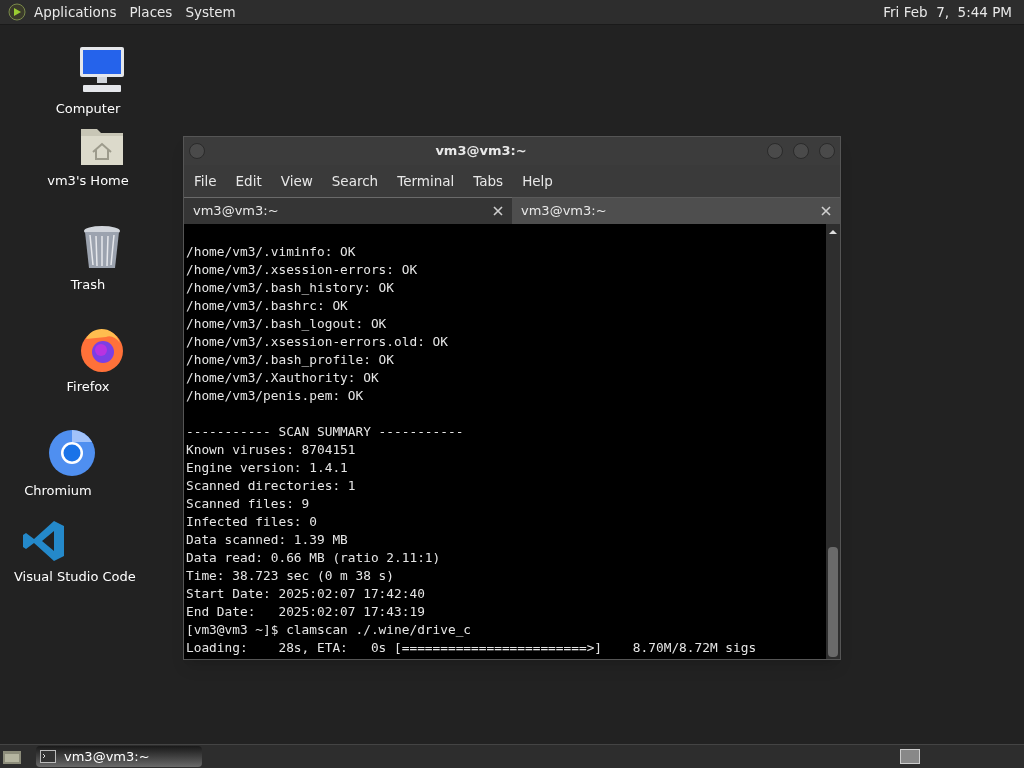  Describe the element at coordinates (833, 441) in the screenshot. I see `scrollbar` at that location.